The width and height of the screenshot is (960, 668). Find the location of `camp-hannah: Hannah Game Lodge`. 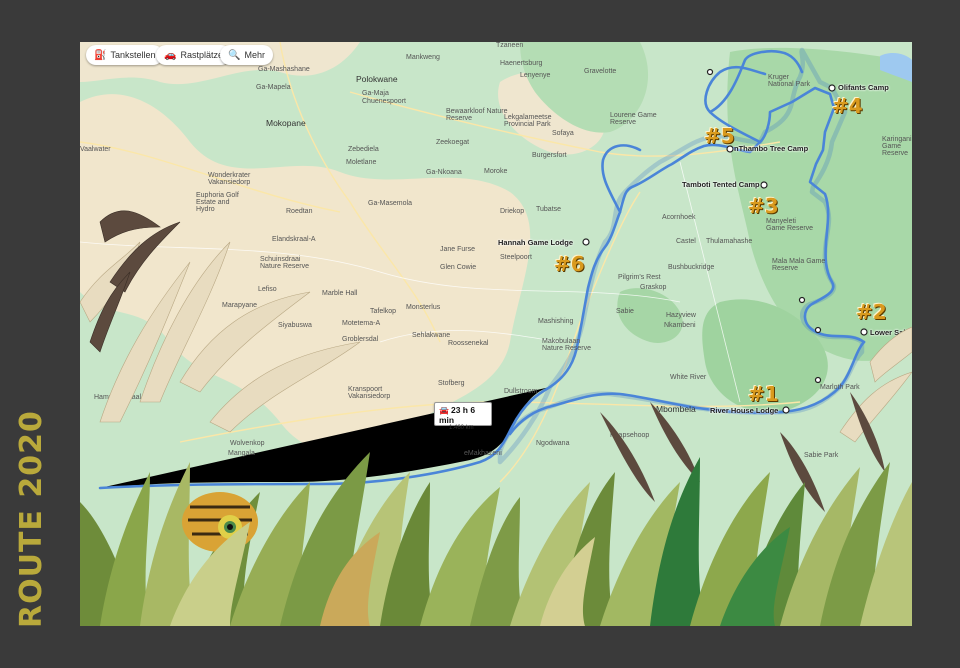

camp-hannah: Hannah Game Lodge is located at coordinates (535, 242).